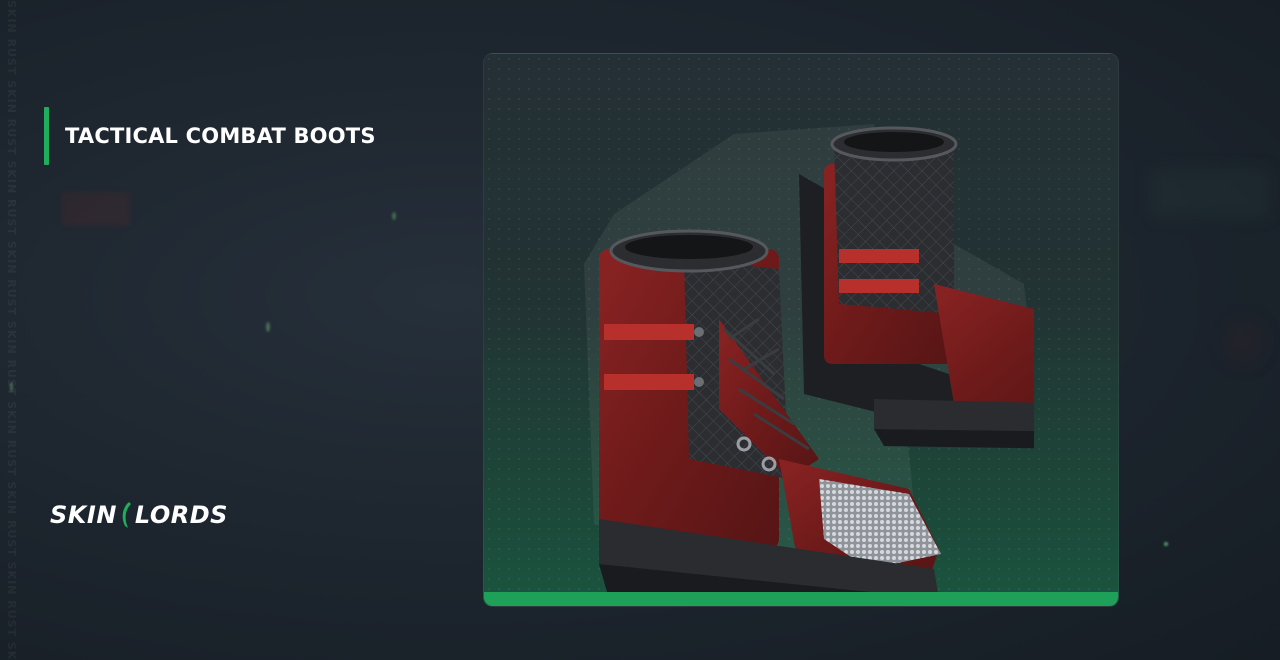 The width and height of the screenshot is (1280, 660). What do you see at coordinates (46, 136) in the screenshot?
I see `title-accent-bar` at bounding box center [46, 136].